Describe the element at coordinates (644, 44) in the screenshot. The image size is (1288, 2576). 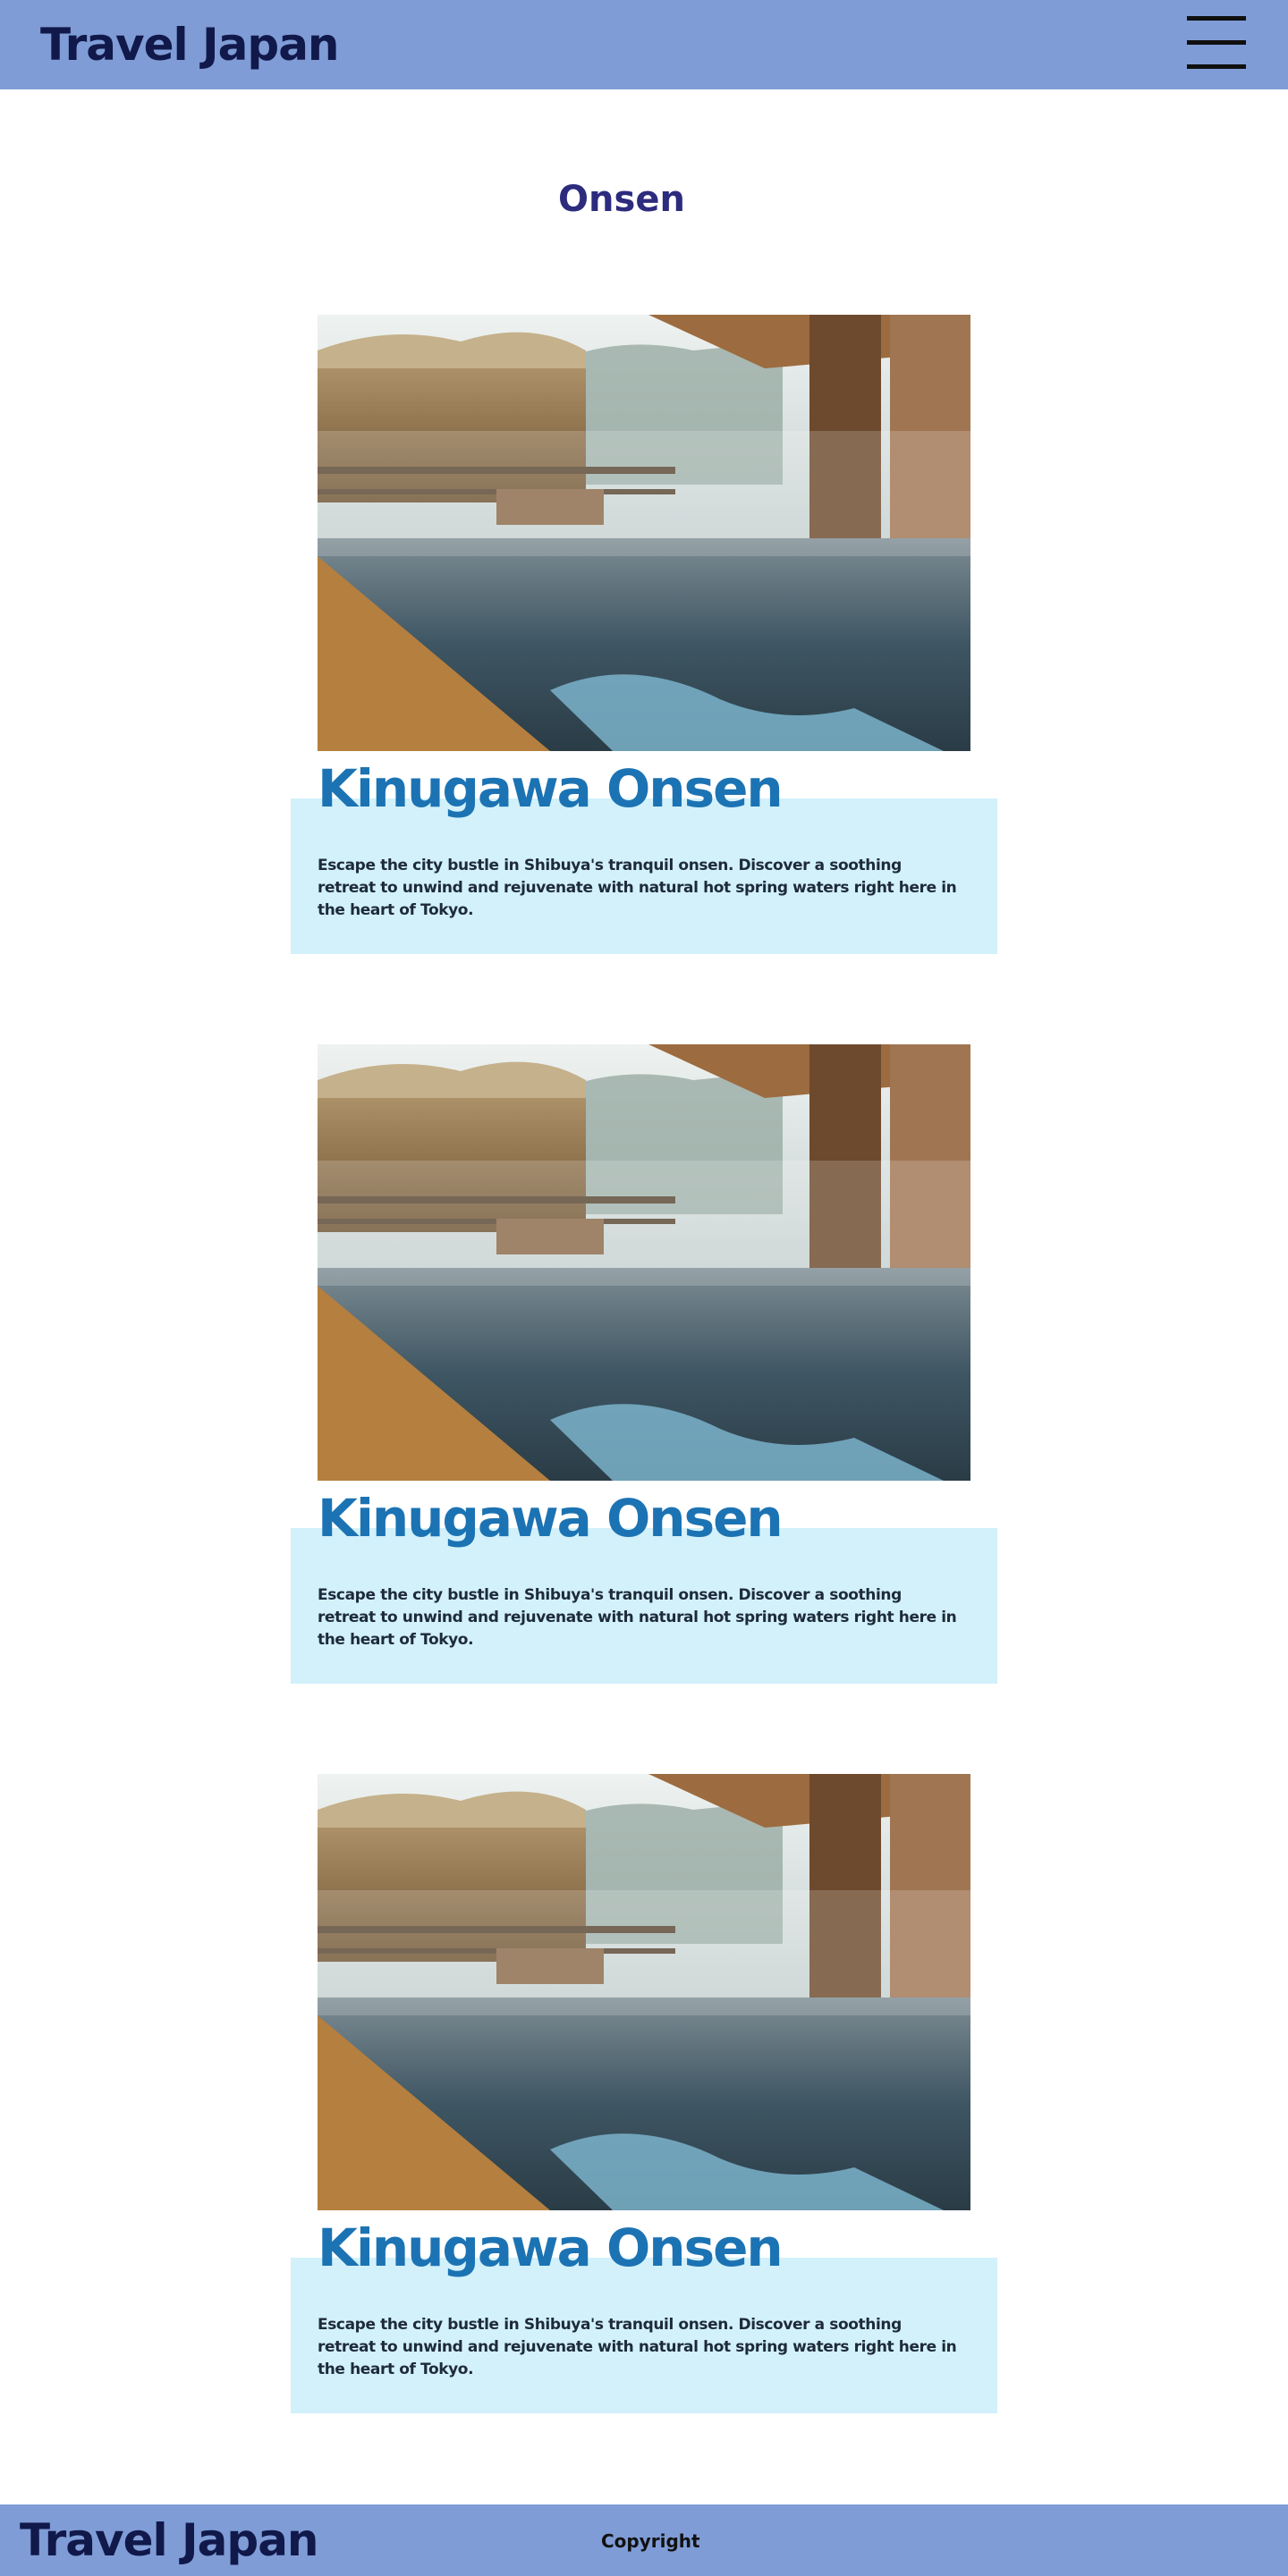
I see `site-header: Travel Japan` at that location.